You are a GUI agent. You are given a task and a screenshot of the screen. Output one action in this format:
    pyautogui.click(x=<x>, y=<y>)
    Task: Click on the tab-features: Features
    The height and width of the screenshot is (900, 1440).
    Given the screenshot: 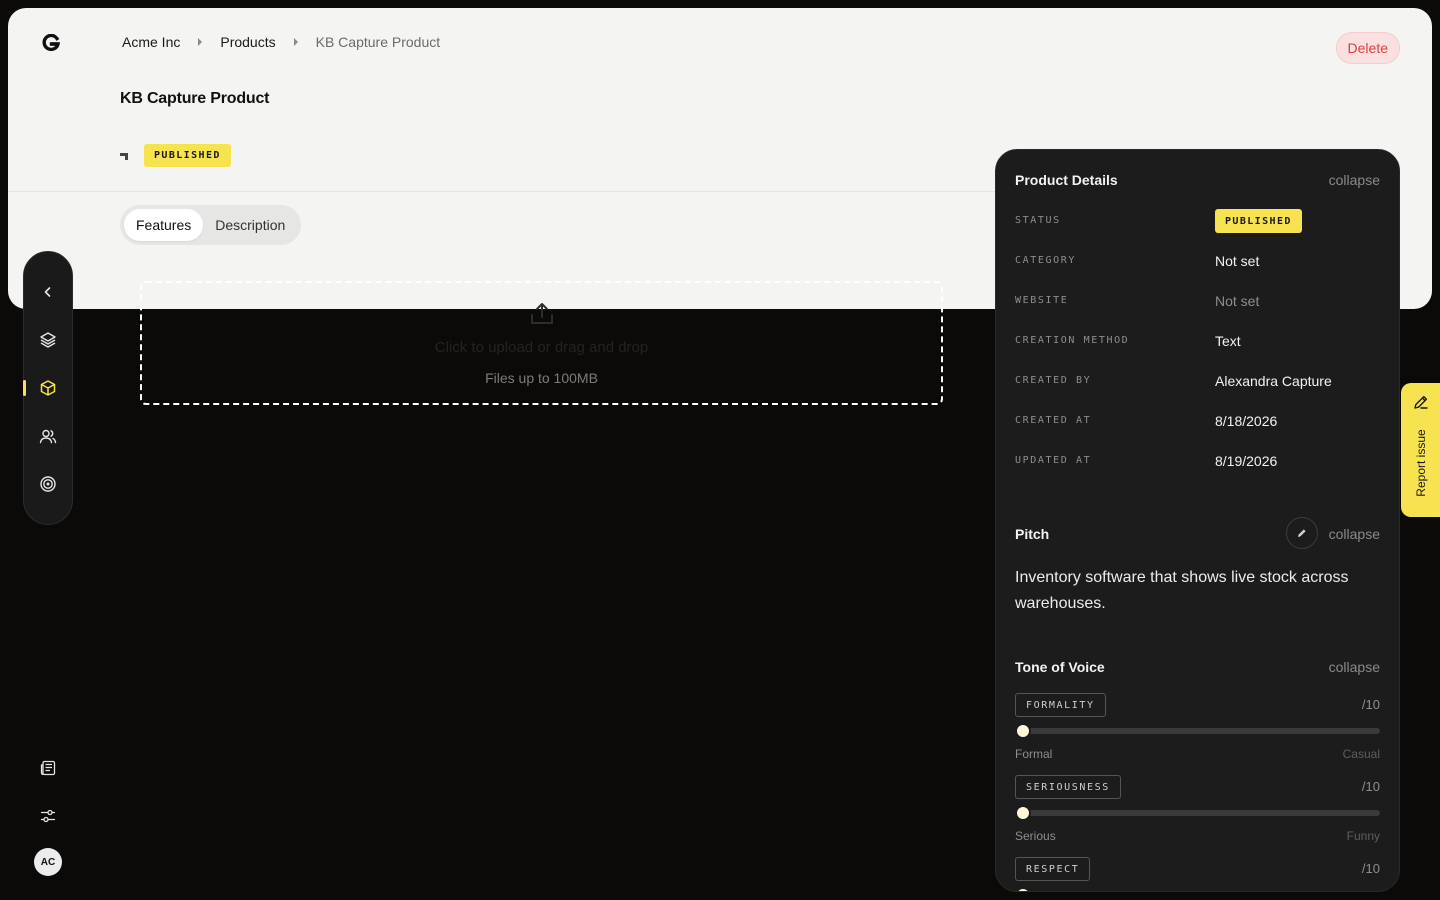 What is the action you would take?
    pyautogui.click(x=164, y=225)
    